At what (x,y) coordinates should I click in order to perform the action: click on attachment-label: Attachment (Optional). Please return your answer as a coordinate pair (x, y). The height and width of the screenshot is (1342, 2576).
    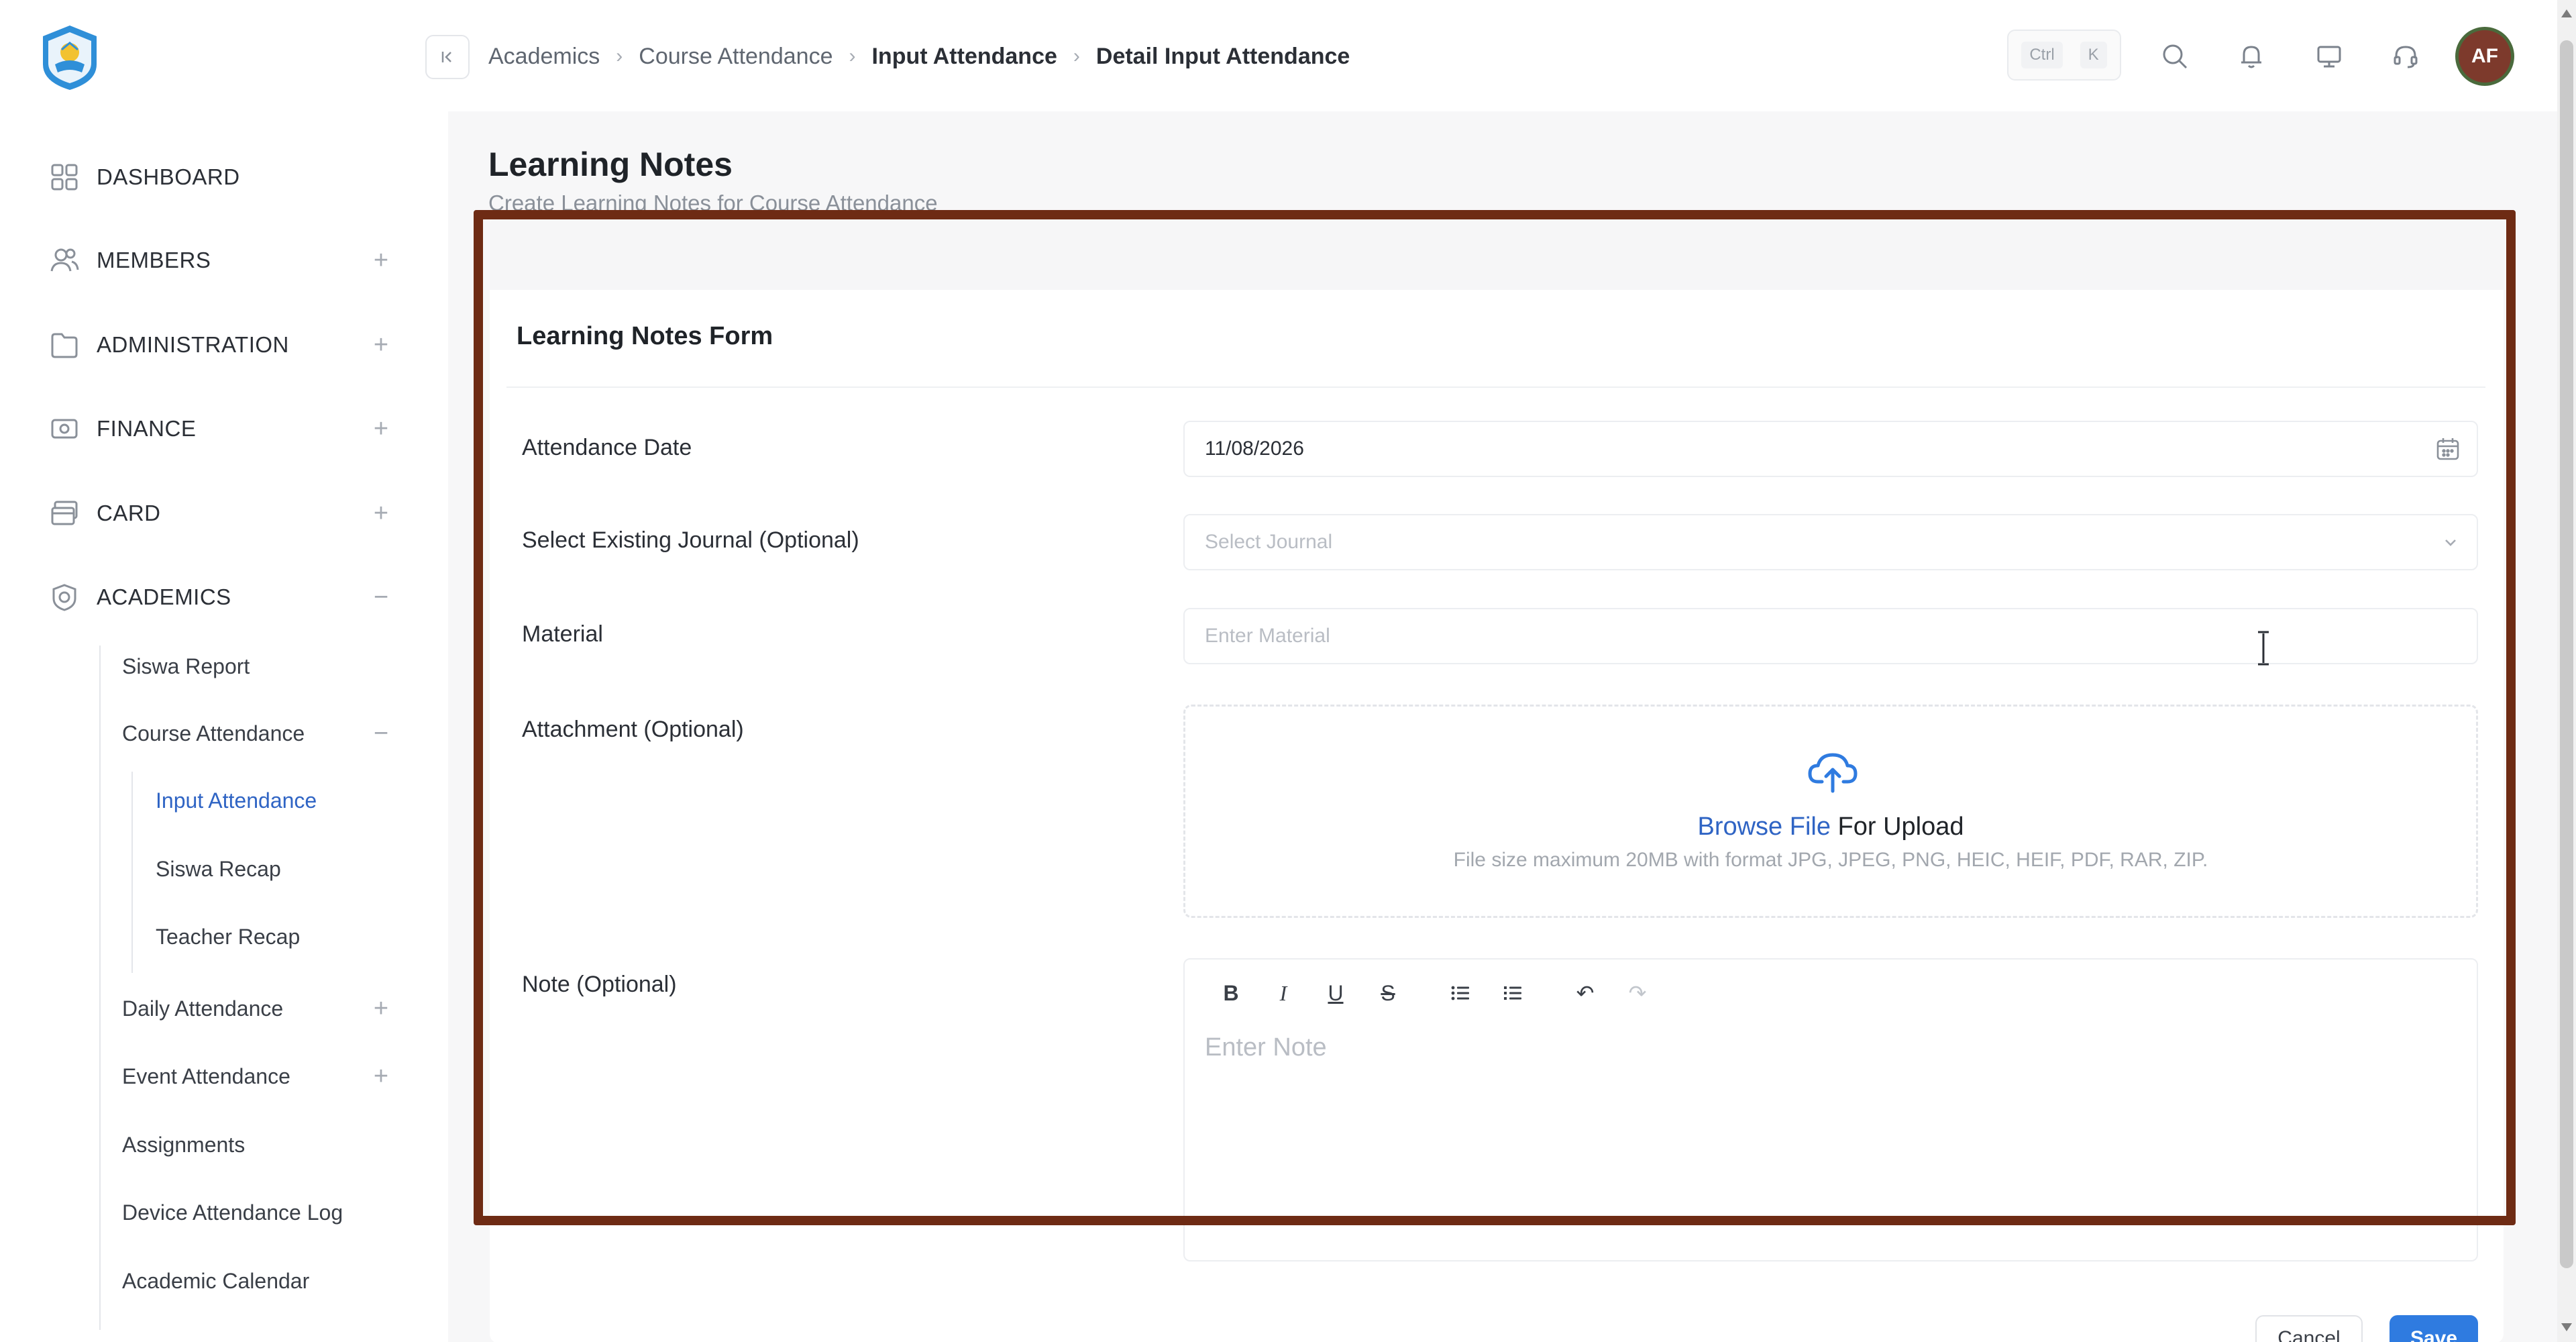
    Looking at the image, I should click on (633, 729).